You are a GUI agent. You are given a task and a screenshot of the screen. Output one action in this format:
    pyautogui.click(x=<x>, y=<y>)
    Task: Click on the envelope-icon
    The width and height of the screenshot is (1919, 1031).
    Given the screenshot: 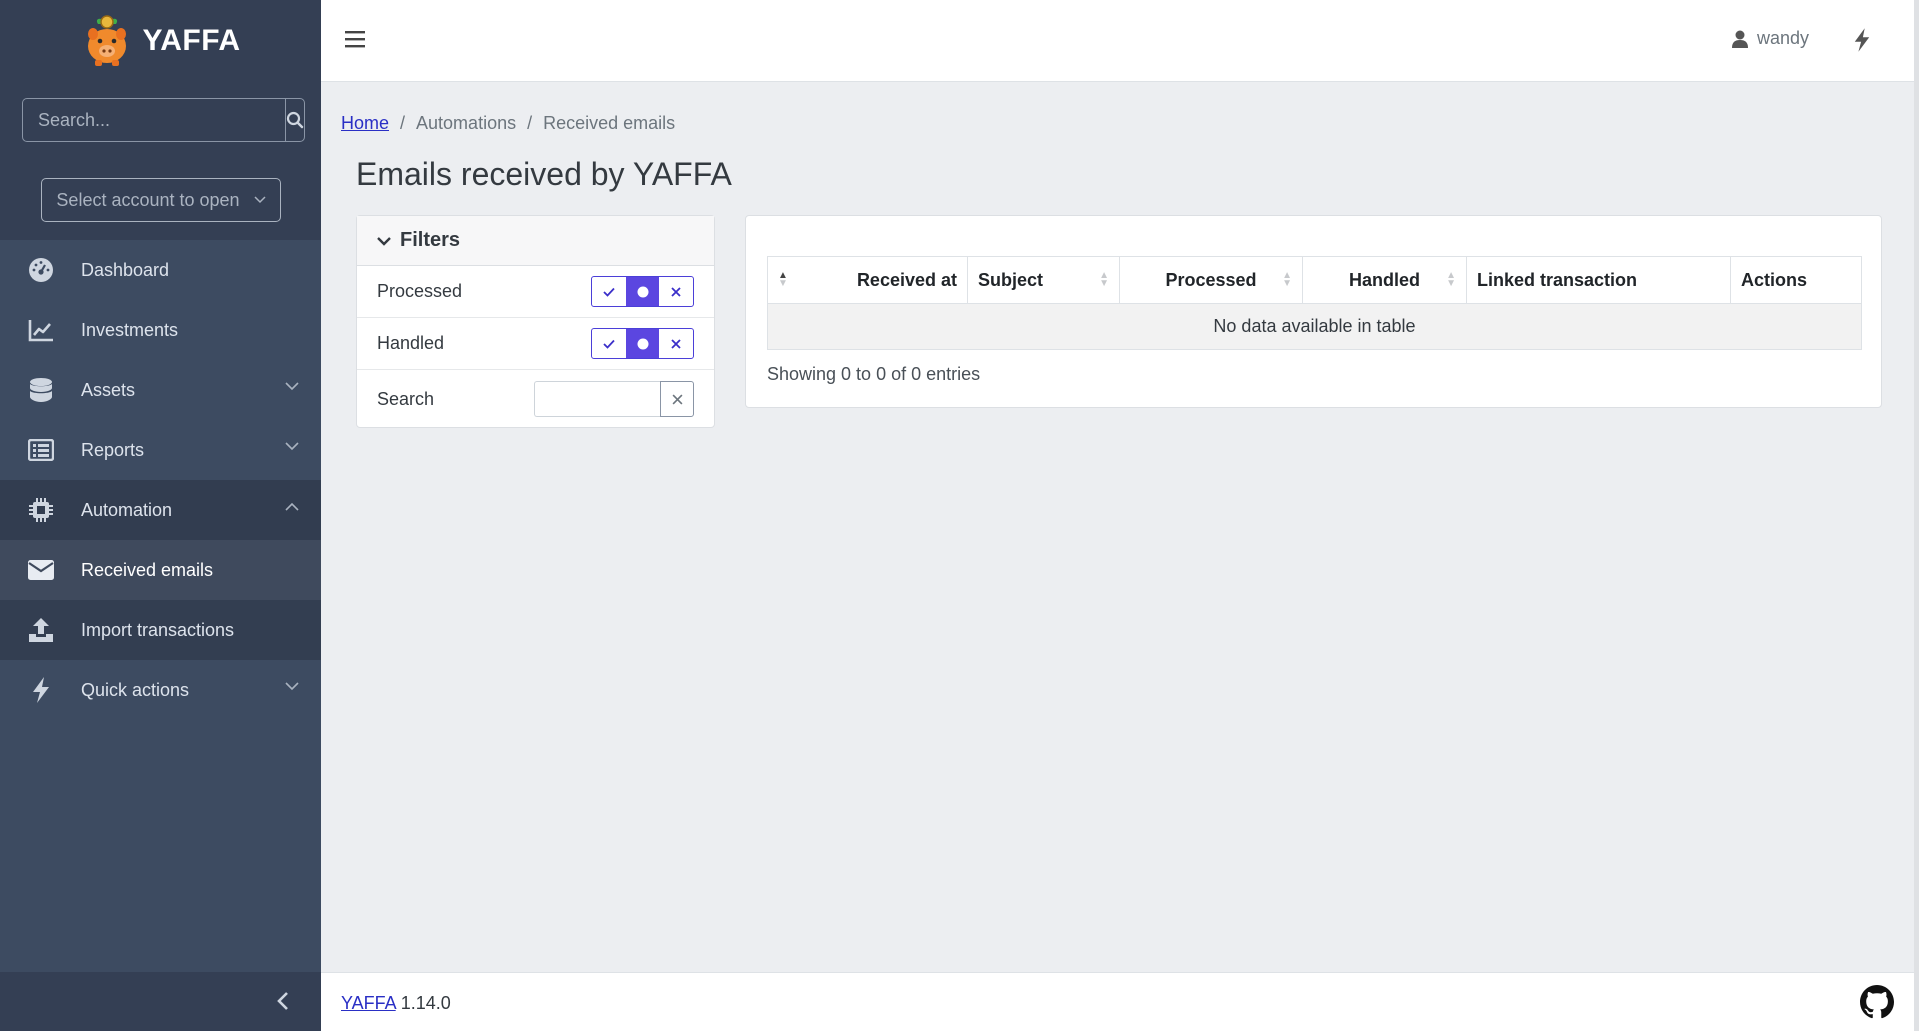 What is the action you would take?
    pyautogui.click(x=41, y=570)
    